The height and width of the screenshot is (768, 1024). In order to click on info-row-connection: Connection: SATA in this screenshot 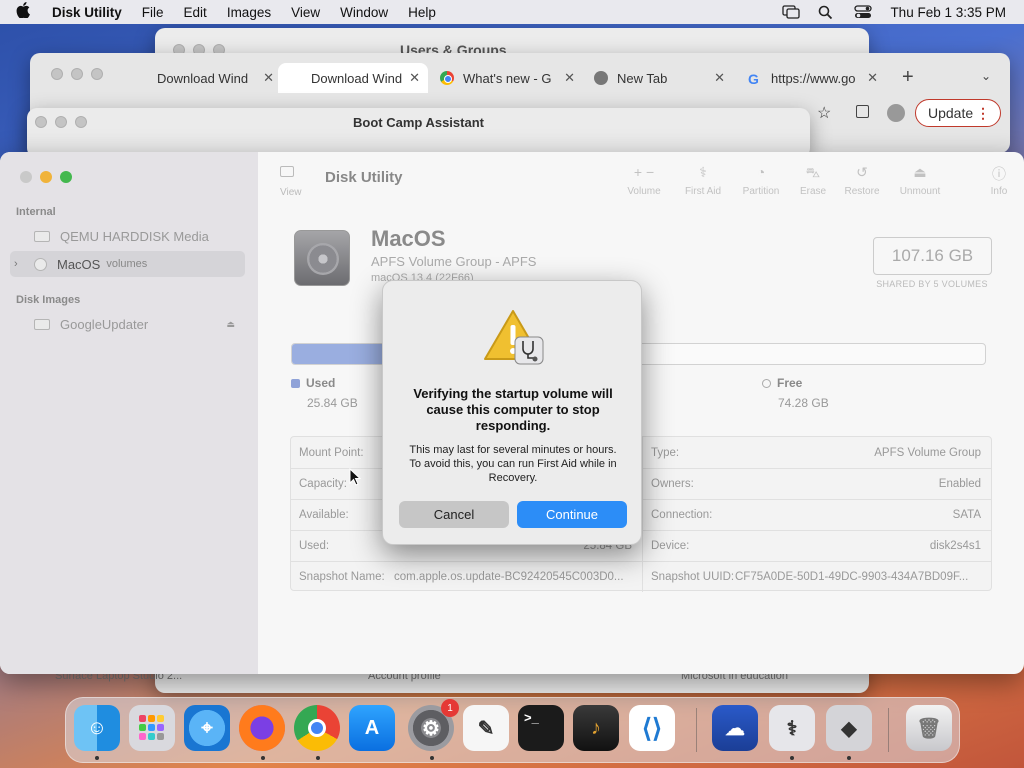, I will do `click(817, 514)`.